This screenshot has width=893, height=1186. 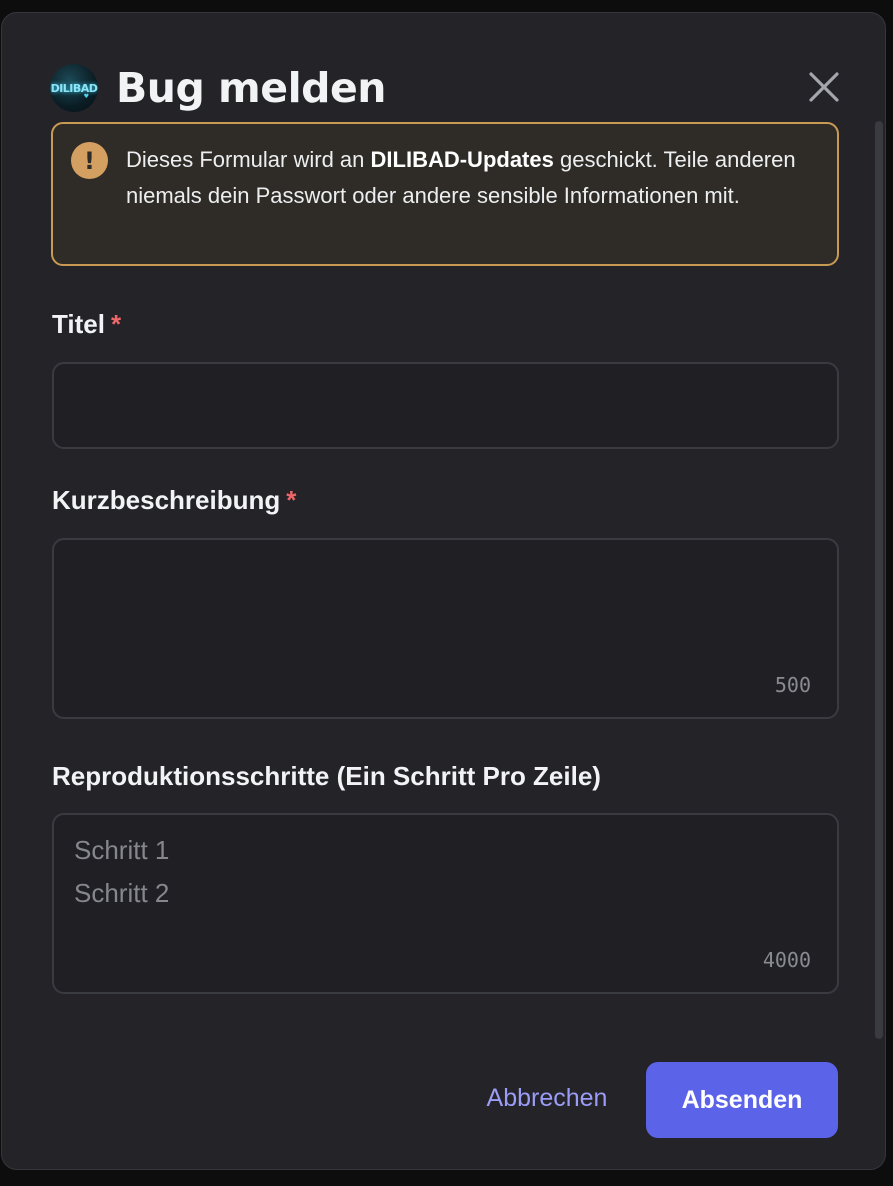 What do you see at coordinates (547, 1098) in the screenshot?
I see `cancel-button: Abbrechen` at bounding box center [547, 1098].